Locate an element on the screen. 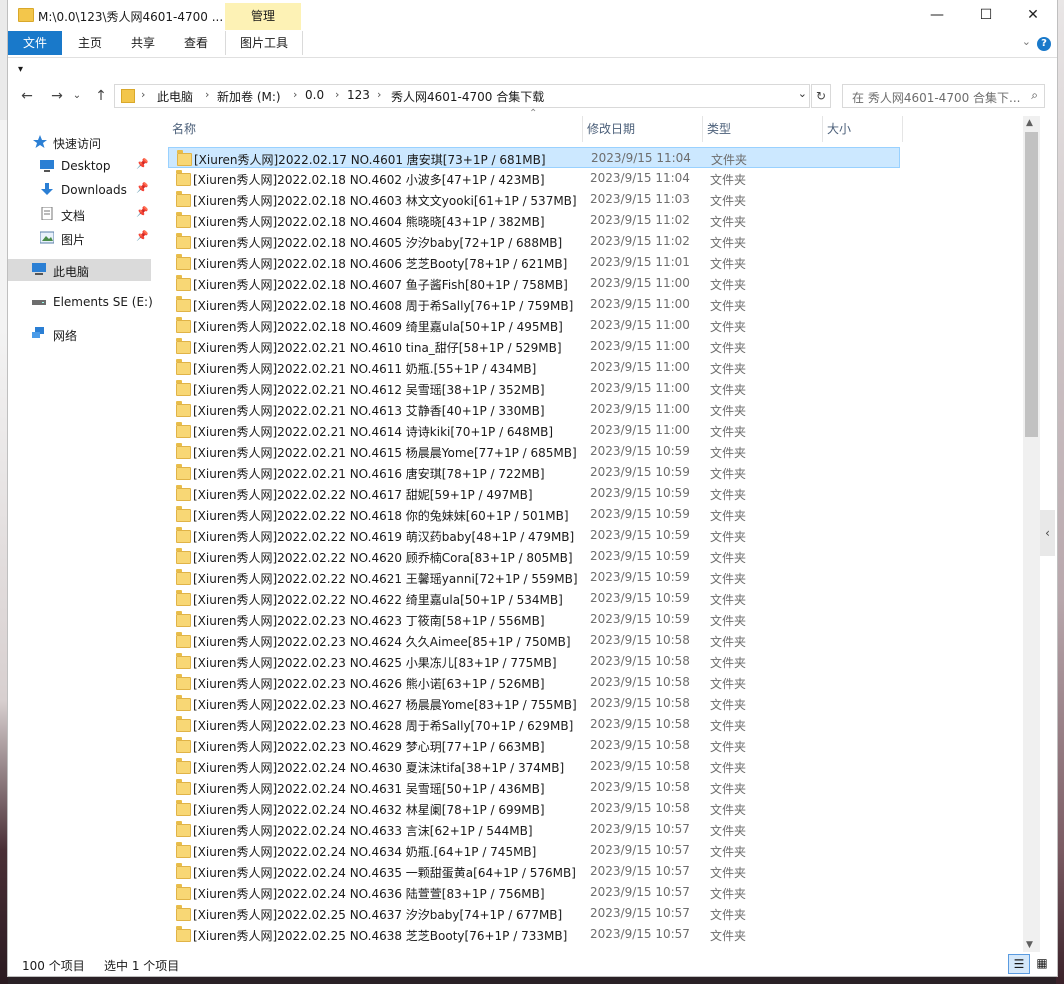 The height and width of the screenshot is (984, 1064). preview-pane-toggle-icon: ‹ is located at coordinates (1047, 533).